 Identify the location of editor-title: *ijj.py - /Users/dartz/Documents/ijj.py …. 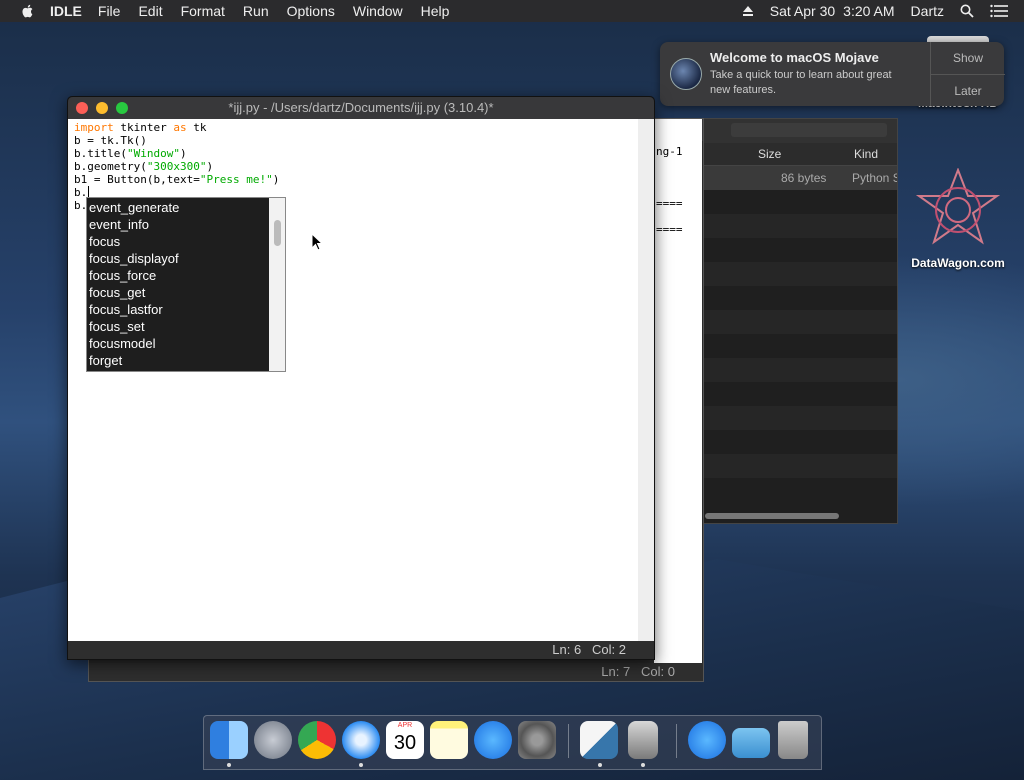
(361, 107).